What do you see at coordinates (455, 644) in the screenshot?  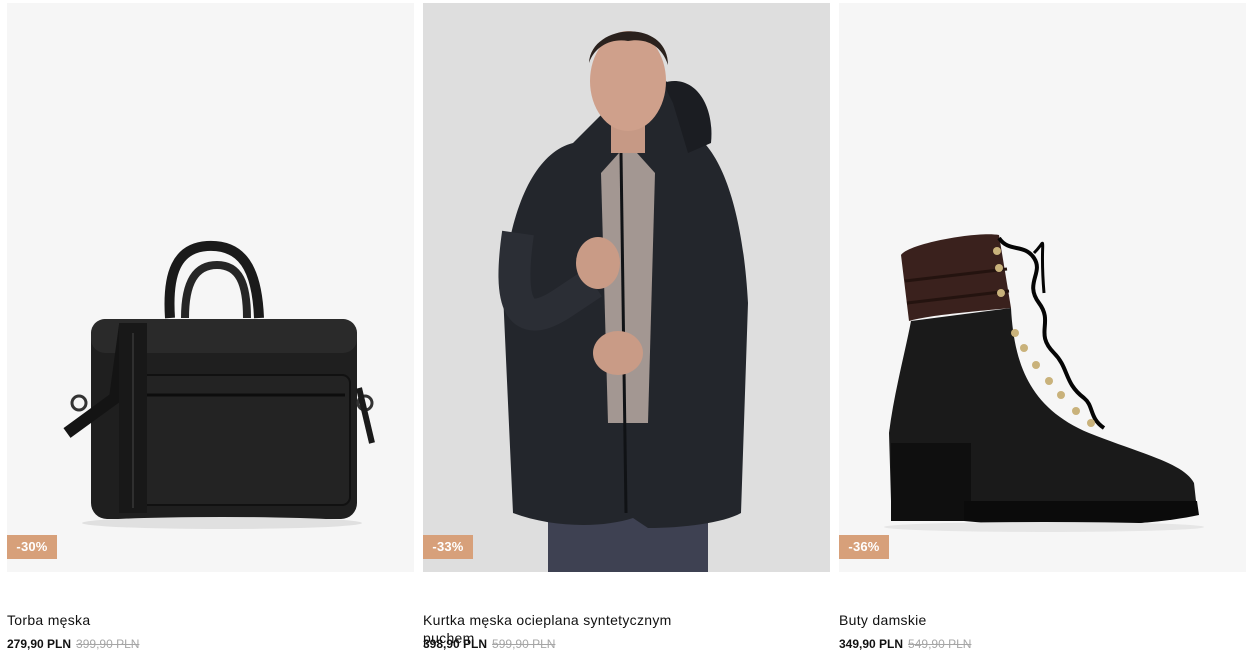 I see `current-price: 398,90 PLN` at bounding box center [455, 644].